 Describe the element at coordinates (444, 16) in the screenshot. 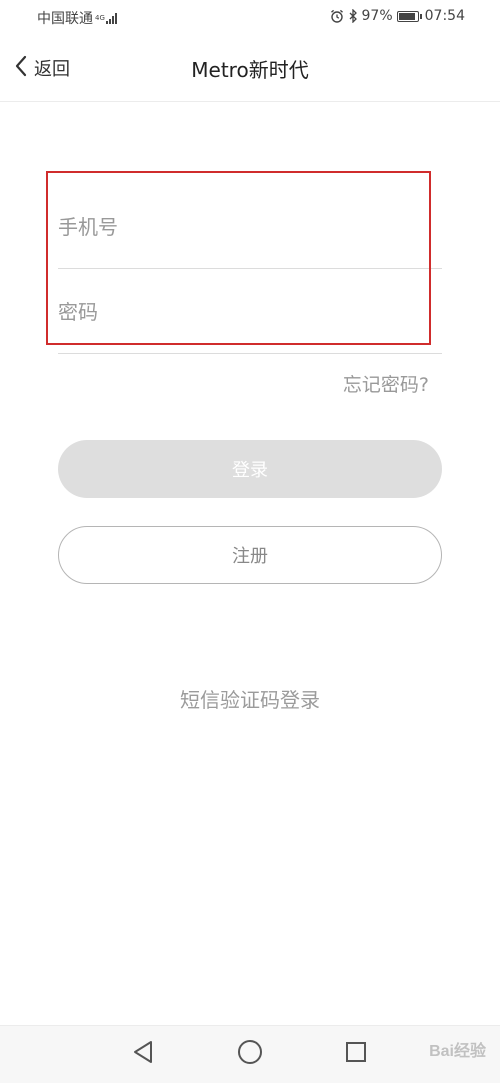

I see `clock-time: 07:54` at that location.